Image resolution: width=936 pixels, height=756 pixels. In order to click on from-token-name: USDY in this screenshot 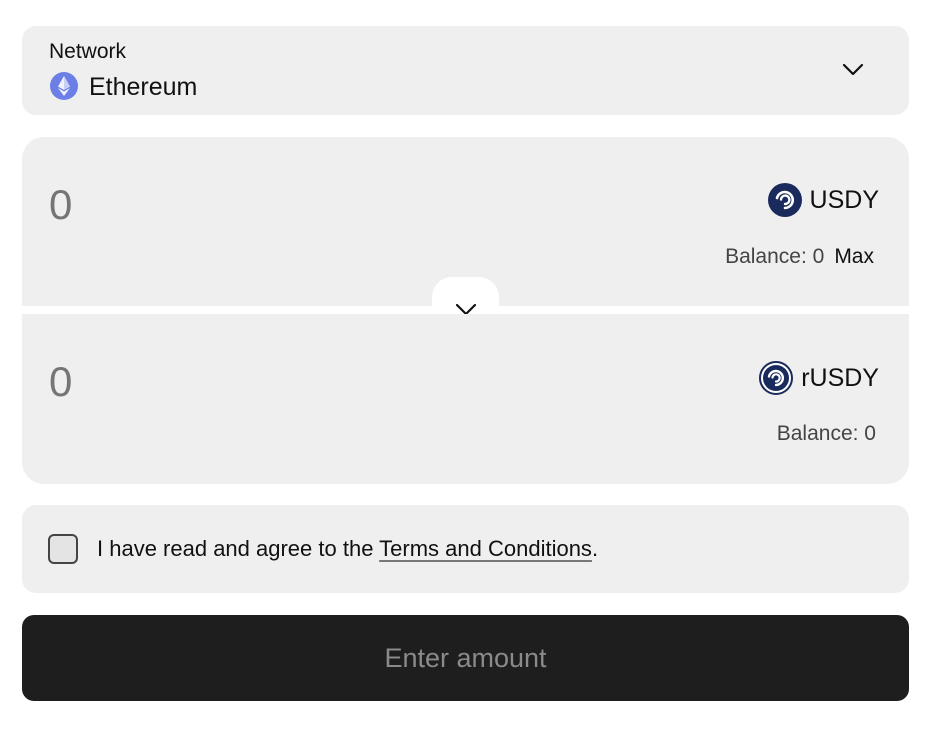, I will do `click(844, 199)`.